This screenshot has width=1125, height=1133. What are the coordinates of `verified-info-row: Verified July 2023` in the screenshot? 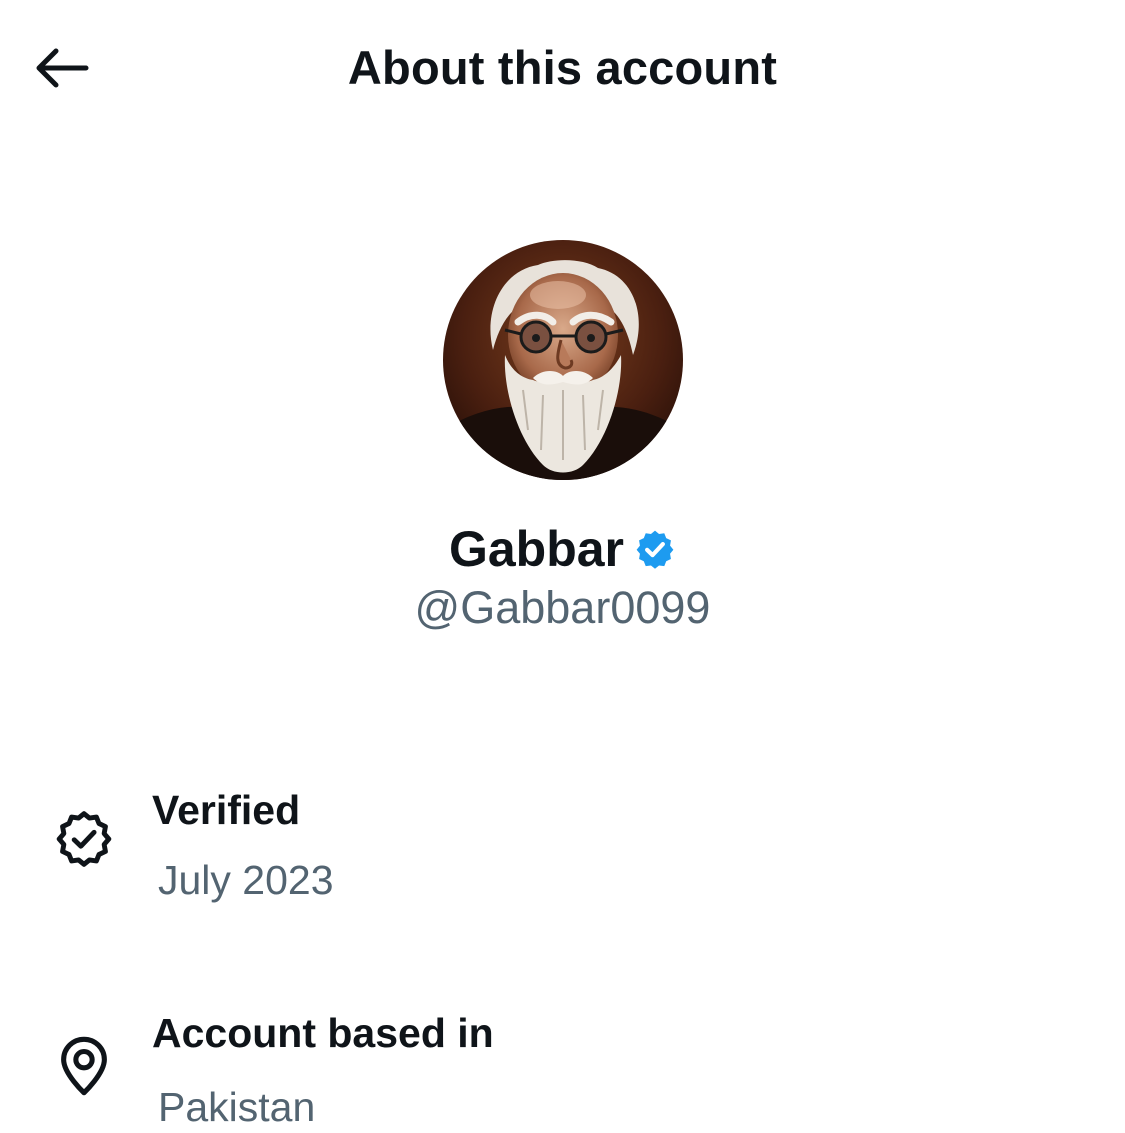 It's located at (562, 855).